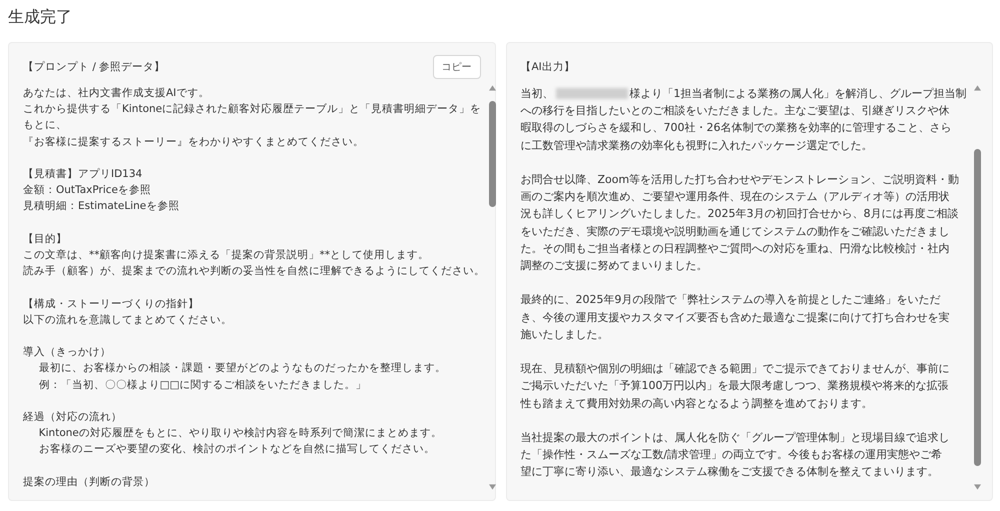 This screenshot has width=1000, height=511. What do you see at coordinates (564, 334) in the screenshot?
I see `text-line: 施いたしました。` at bounding box center [564, 334].